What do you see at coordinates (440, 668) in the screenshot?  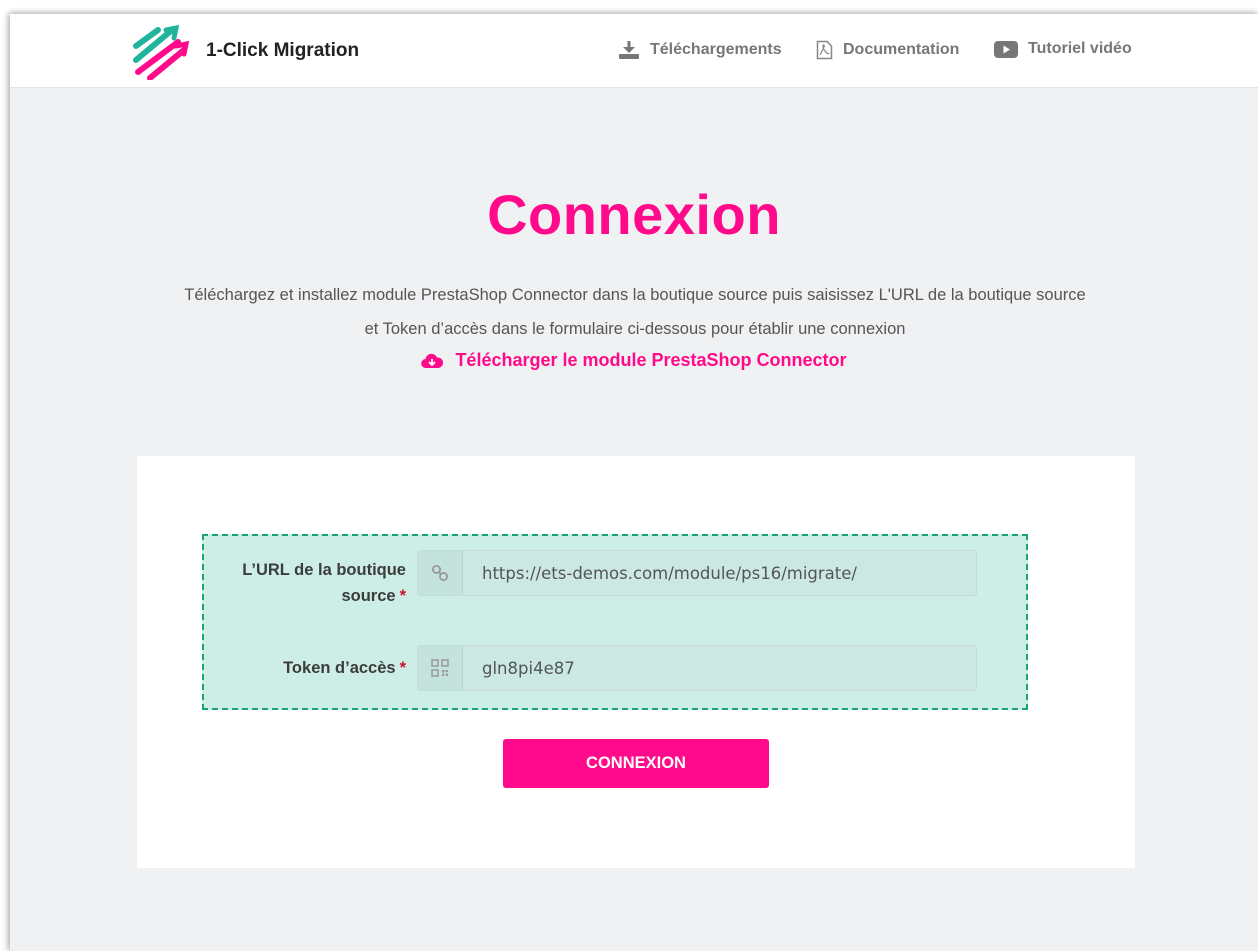 I see `qr-code-icon` at bounding box center [440, 668].